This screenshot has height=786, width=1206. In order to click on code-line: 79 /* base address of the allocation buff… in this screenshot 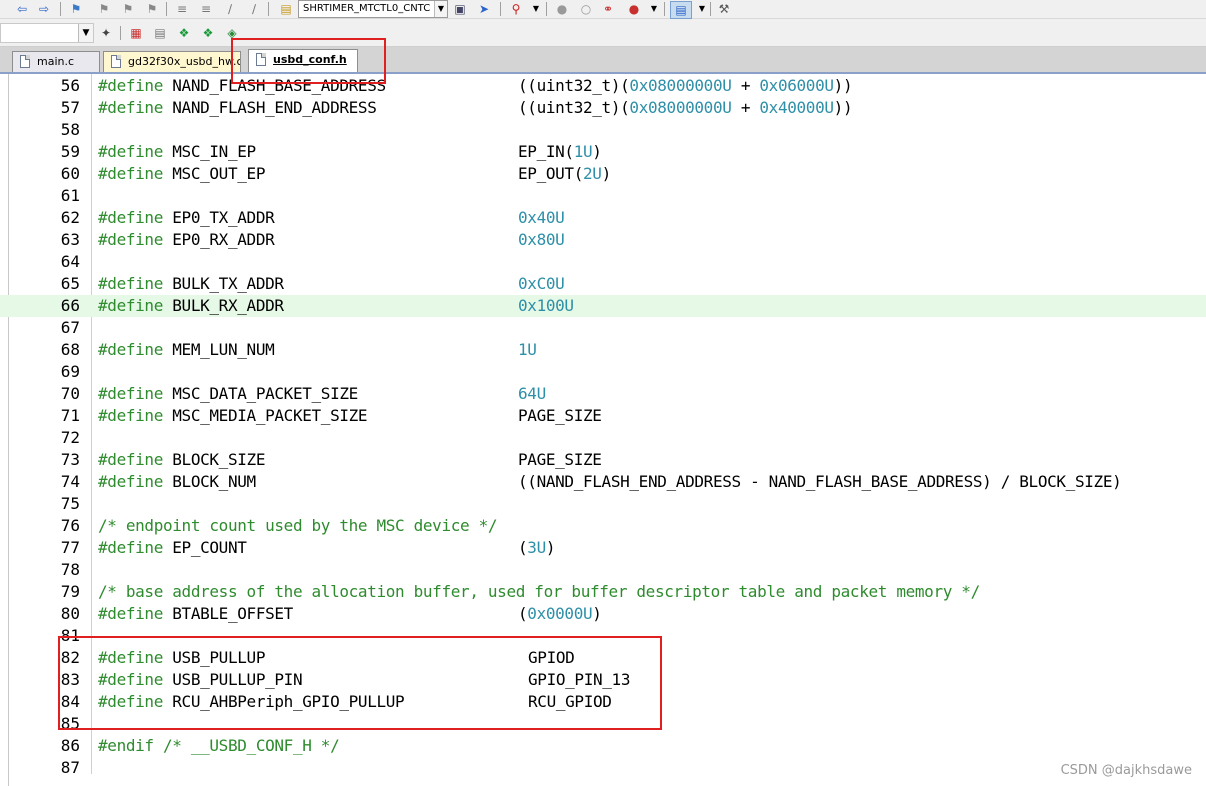, I will do `click(603, 592)`.